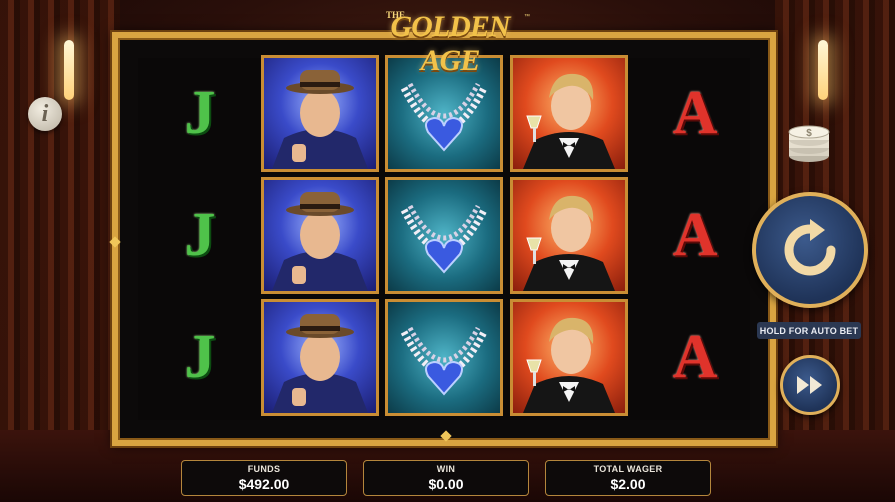  I want to click on total-wager-panel: TOTAL WAGER $2.00, so click(628, 478).